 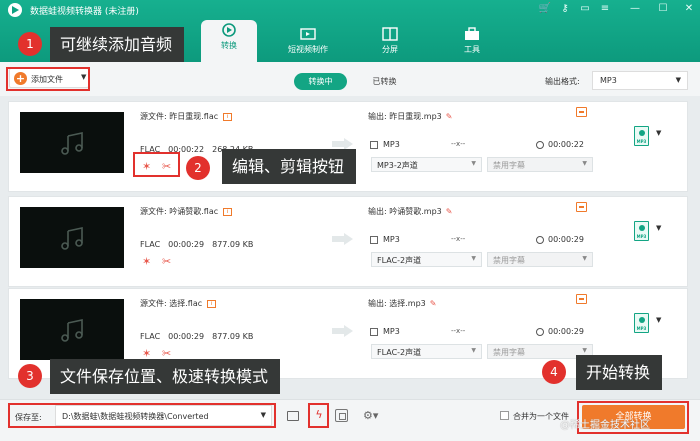 I want to click on add-file-button: + 添加文件 ▼, so click(x=49, y=78).